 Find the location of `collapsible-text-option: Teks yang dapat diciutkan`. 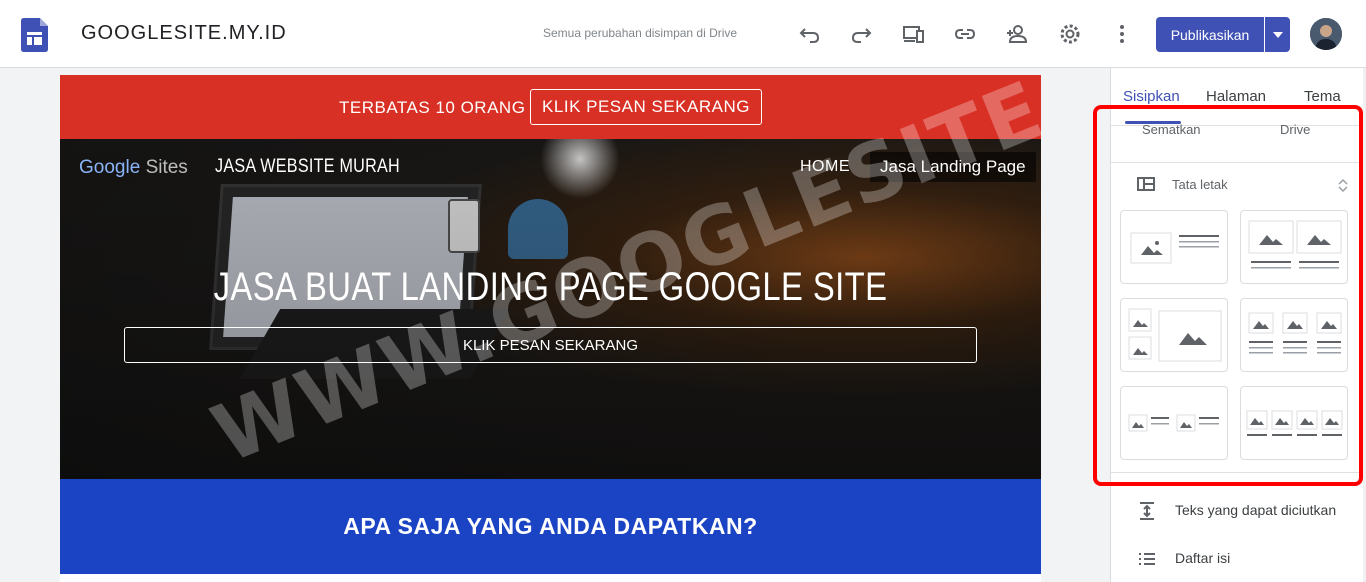

collapsible-text-option: Teks yang dapat diciutkan is located at coordinates (1238, 511).